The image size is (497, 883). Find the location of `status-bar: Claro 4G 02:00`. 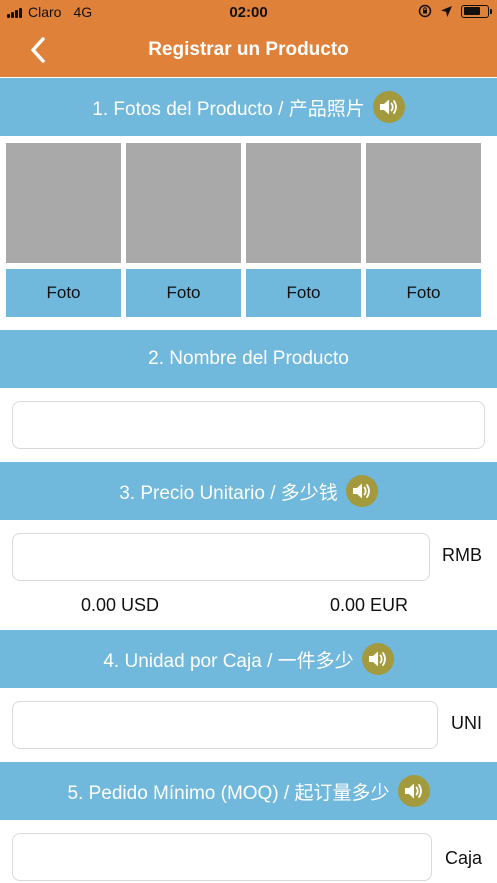

status-bar: Claro 4G 02:00 is located at coordinates (248, 12).